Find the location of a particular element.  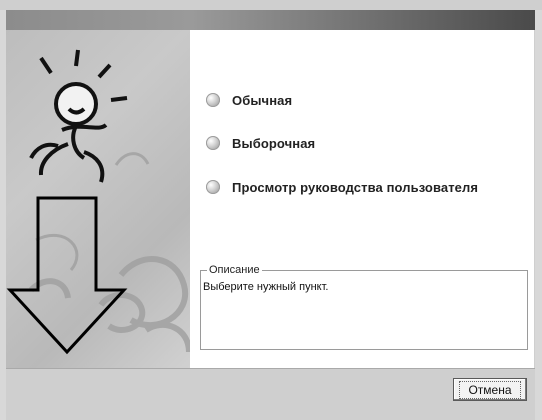

option-custom: Выборочная is located at coordinates (260, 143).